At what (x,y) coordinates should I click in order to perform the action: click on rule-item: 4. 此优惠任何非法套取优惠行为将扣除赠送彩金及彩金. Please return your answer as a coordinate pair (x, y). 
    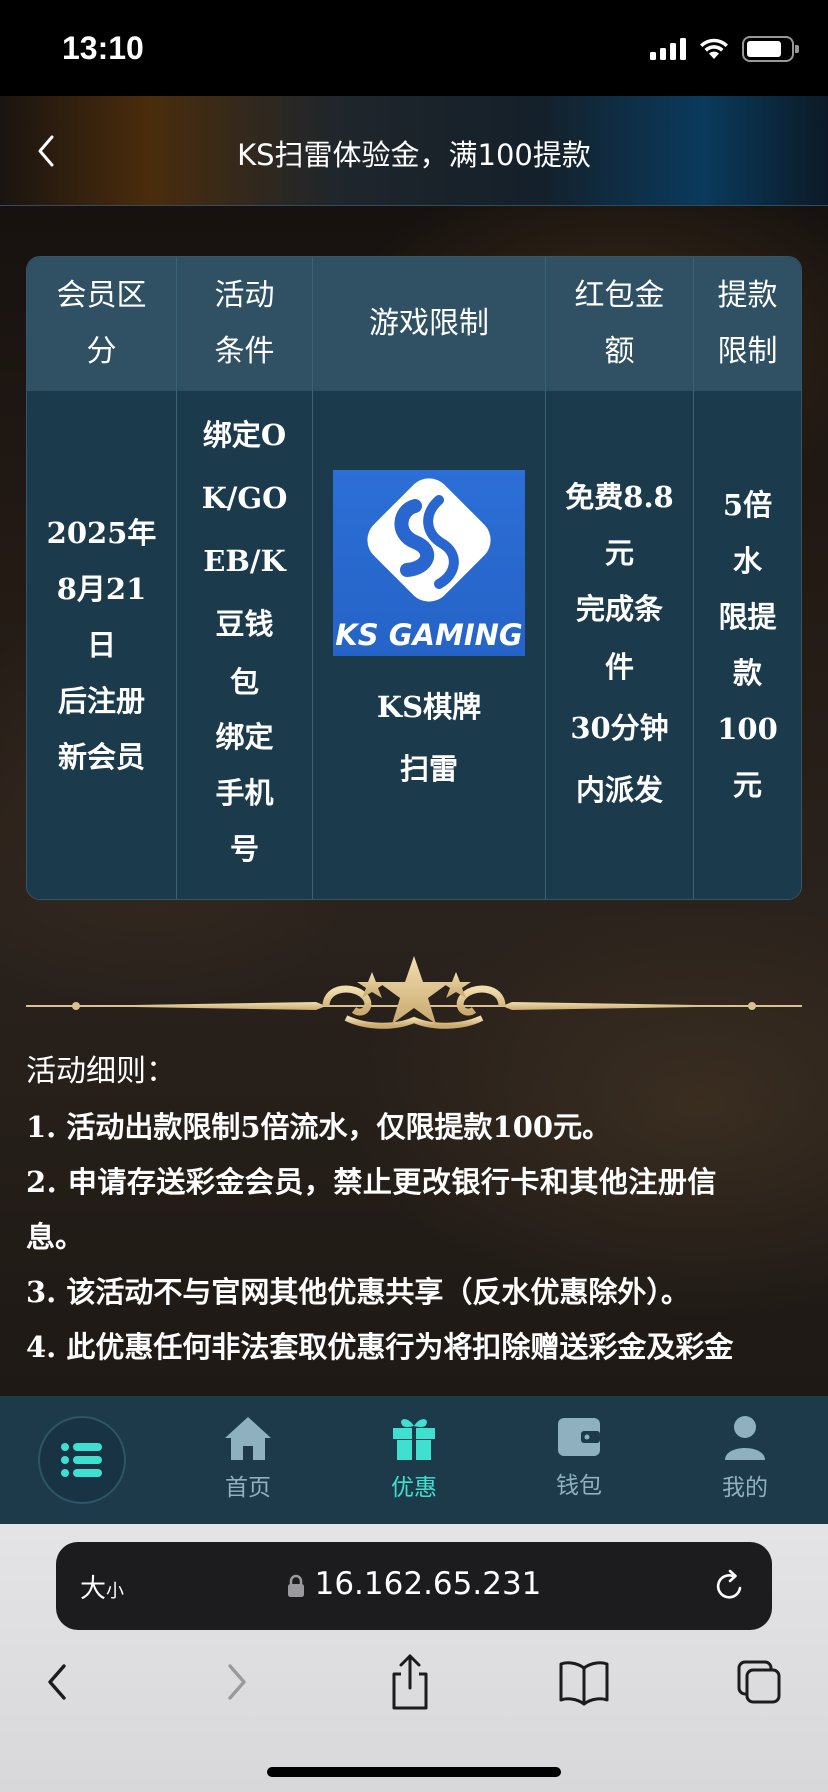
    Looking at the image, I should click on (380, 1347).